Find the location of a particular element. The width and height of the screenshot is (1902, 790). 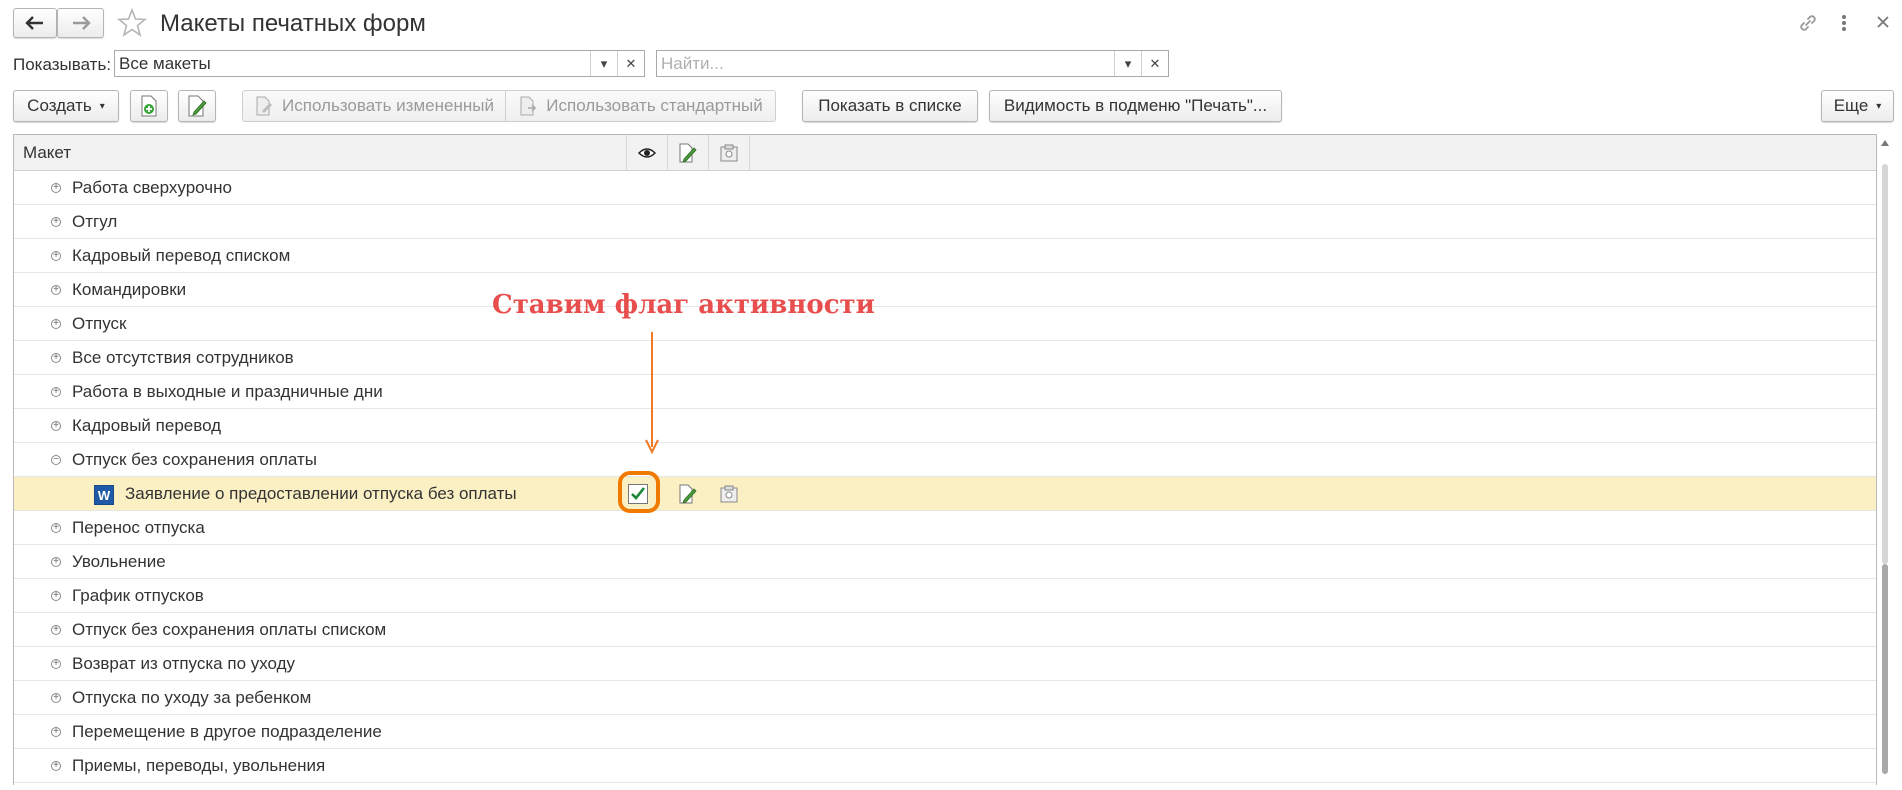

row-label: Отпуск без сохранения оплаты списком is located at coordinates (229, 629).